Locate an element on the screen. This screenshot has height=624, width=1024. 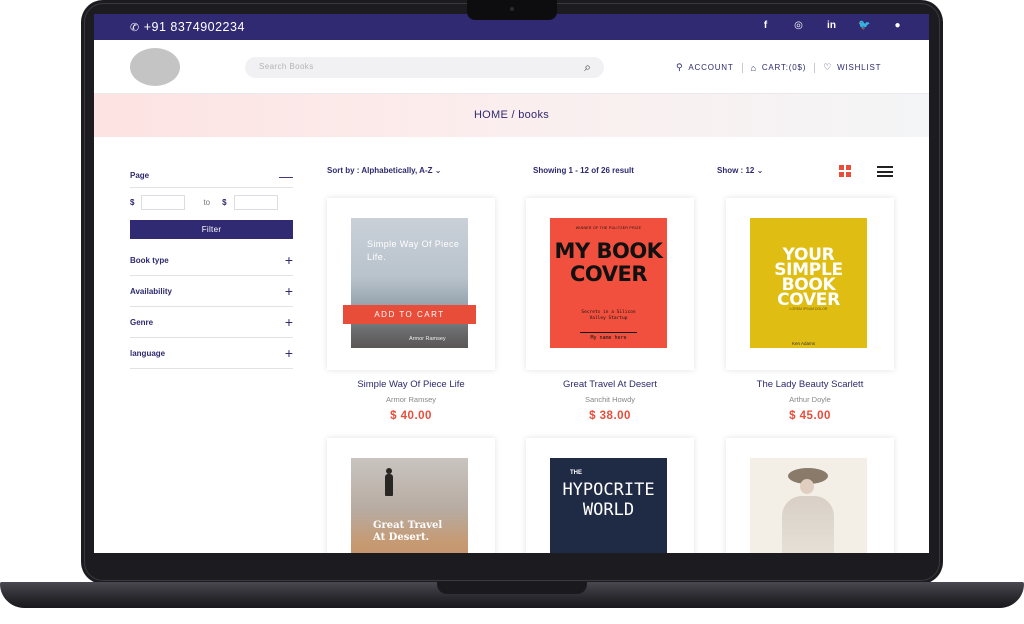
product-price: $ 40.00 is located at coordinates (411, 416).